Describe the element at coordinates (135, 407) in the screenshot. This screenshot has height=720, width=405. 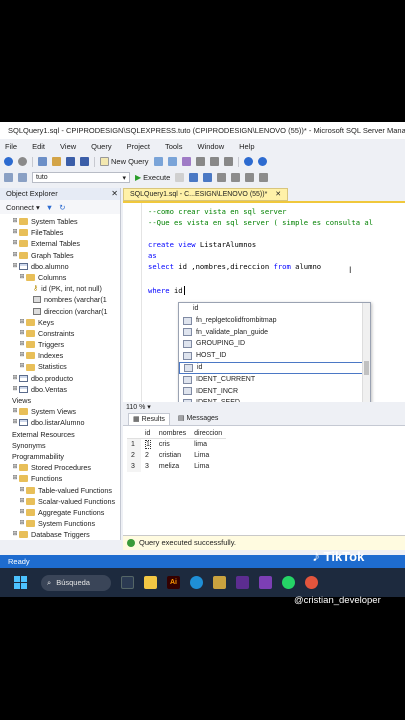
I see `zoom-level: 110 %` at that location.